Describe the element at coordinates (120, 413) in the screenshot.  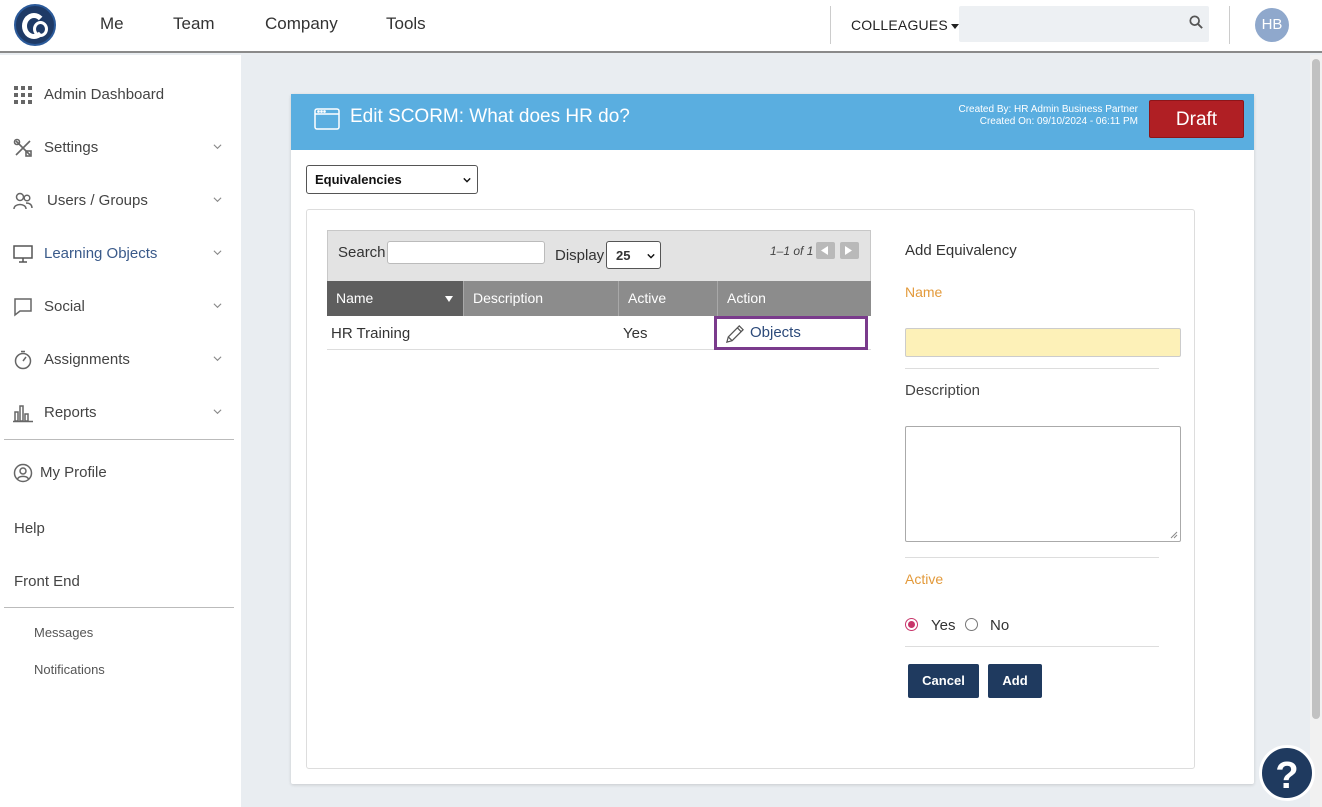
I see `sidebar-item-reports: Reports` at that location.